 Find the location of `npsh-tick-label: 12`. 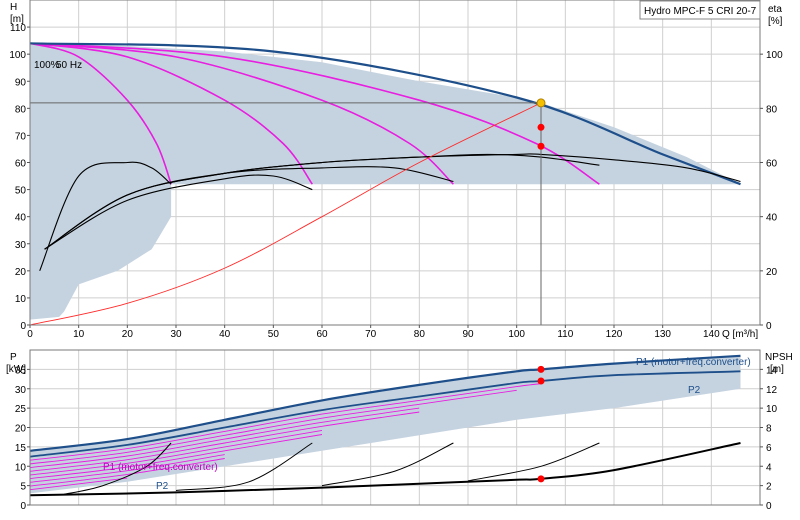

npsh-tick-label: 12 is located at coordinates (772, 390).